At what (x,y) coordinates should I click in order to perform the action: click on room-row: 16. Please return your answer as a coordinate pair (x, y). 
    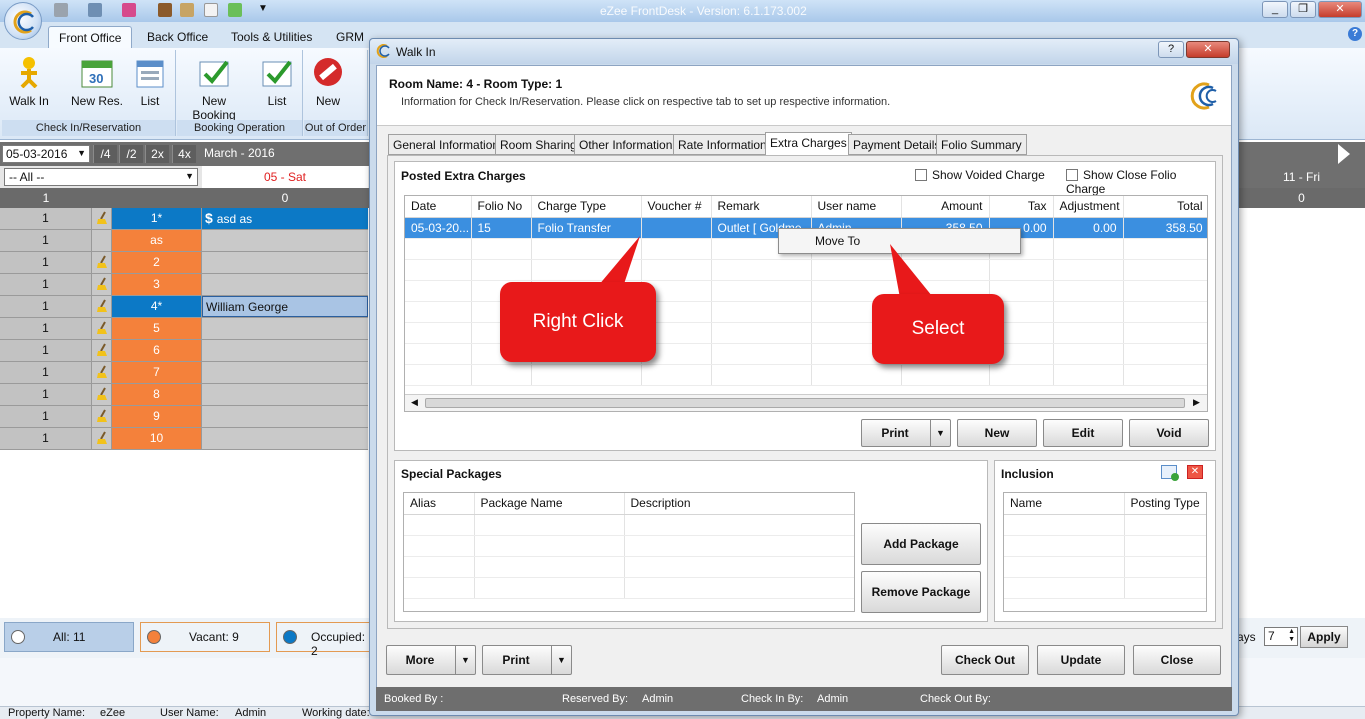
    Looking at the image, I should click on (184, 351).